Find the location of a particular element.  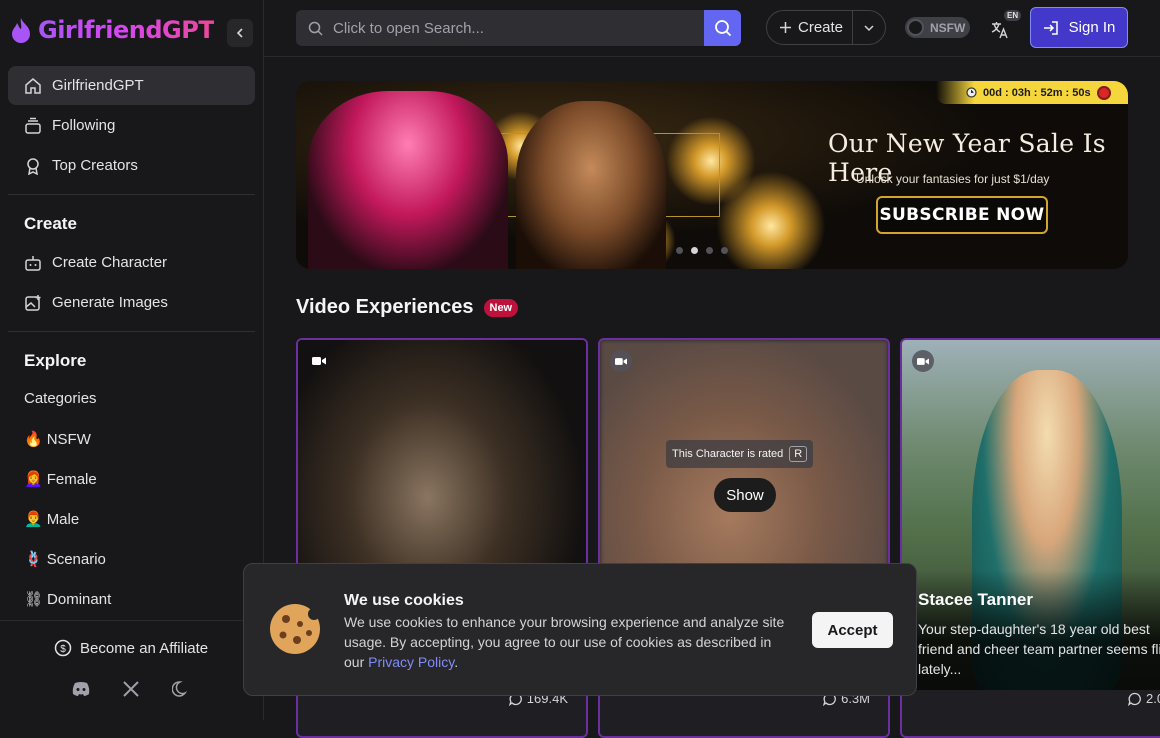

collapse-sidebar-button is located at coordinates (240, 33).